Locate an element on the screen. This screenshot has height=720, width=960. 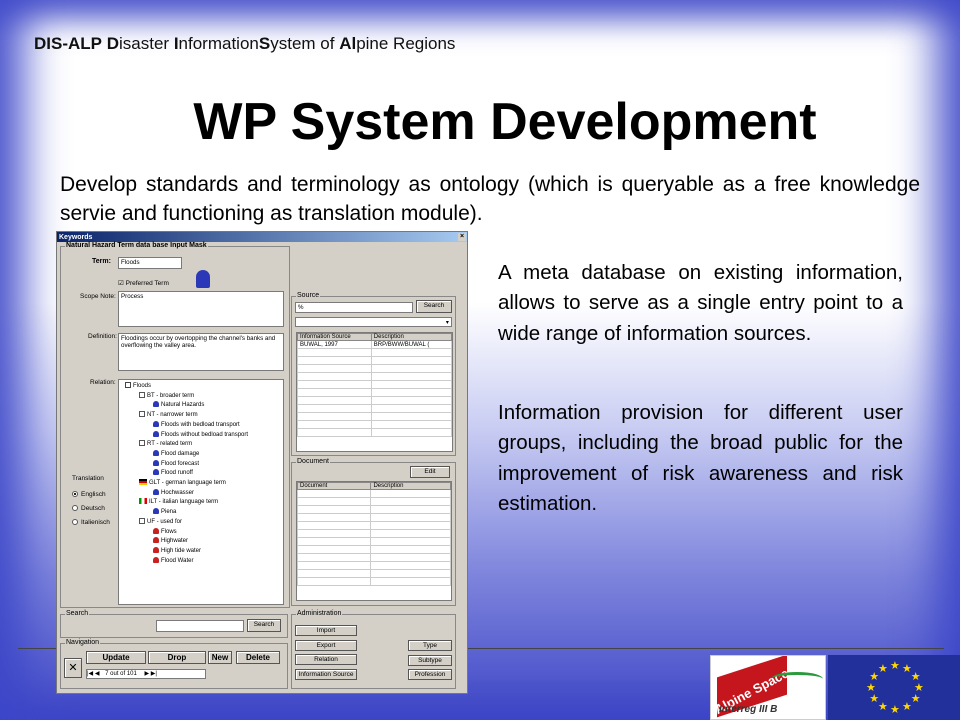
tree-node: Floods with bedload transport is located at coordinates (196, 424).